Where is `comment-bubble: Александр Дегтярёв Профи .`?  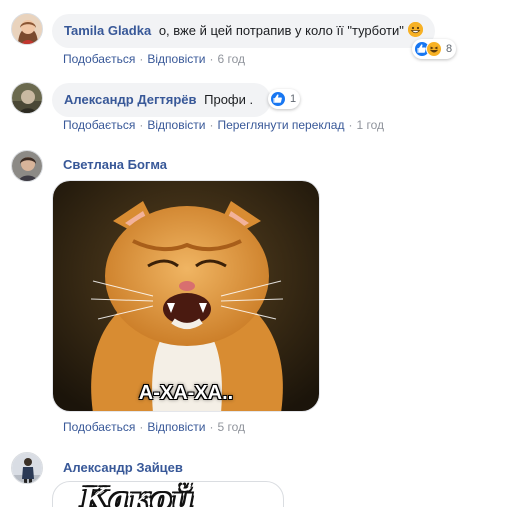
comment-bubble: Александр Дегтярёв Профи . is located at coordinates (162, 100).